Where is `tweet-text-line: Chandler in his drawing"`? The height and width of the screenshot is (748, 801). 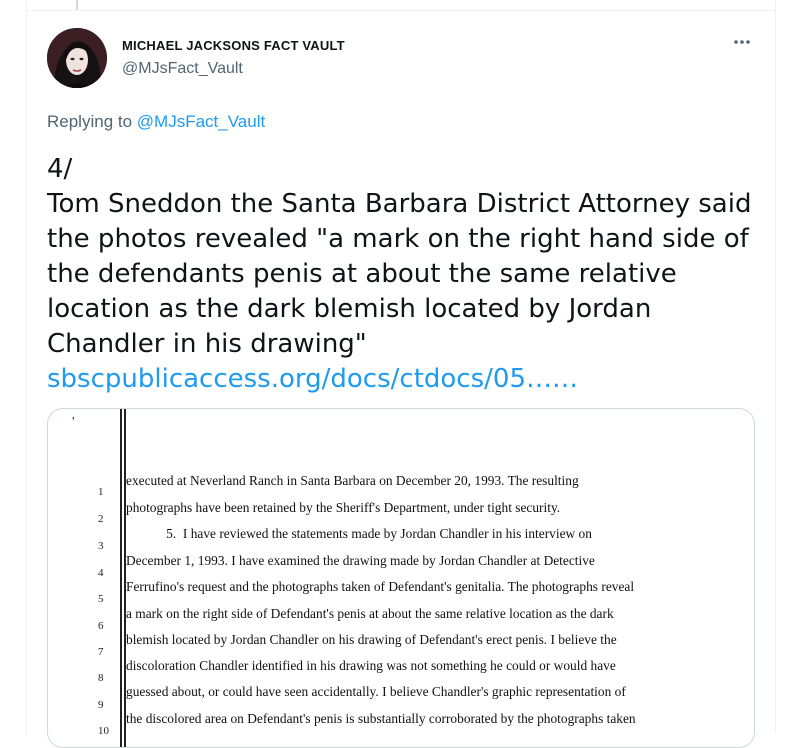 tweet-text-line: Chandler in his drawing" is located at coordinates (207, 344).